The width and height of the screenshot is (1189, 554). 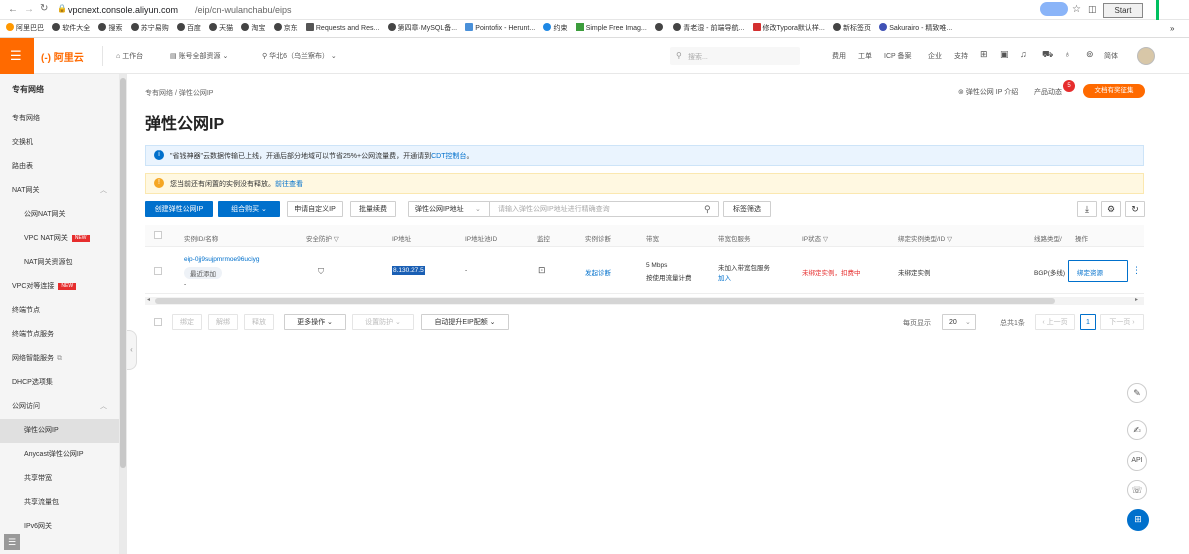 I want to click on settings-icon: ⚙, so click(x=1111, y=209).